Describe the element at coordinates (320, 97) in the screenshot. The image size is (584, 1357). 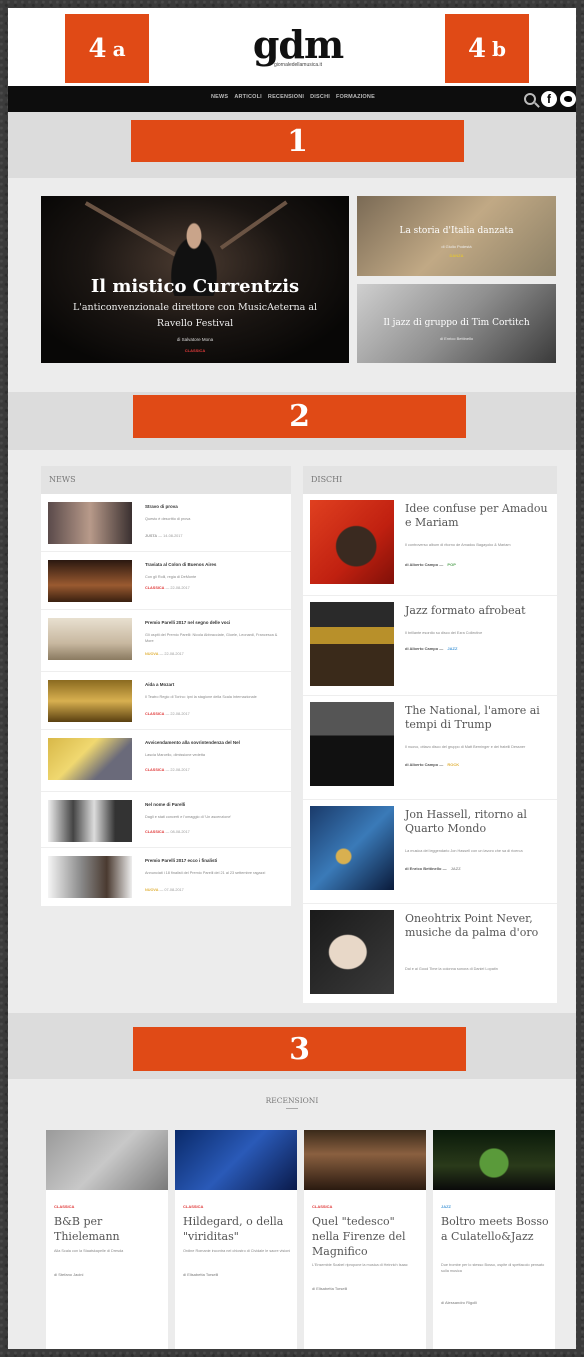
I see `nav-item-dischi: DISCHI` at that location.